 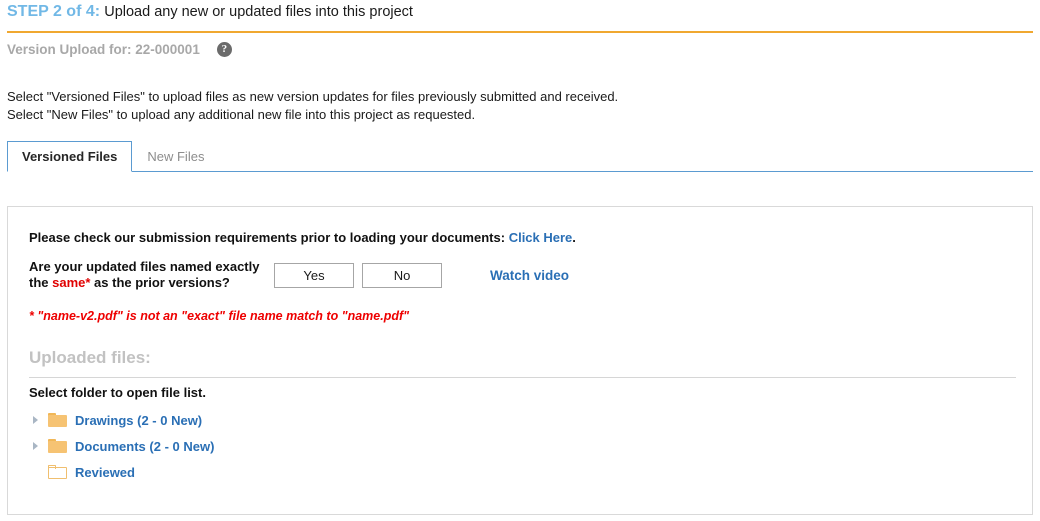 I want to click on answer-no-button: No, so click(x=402, y=275).